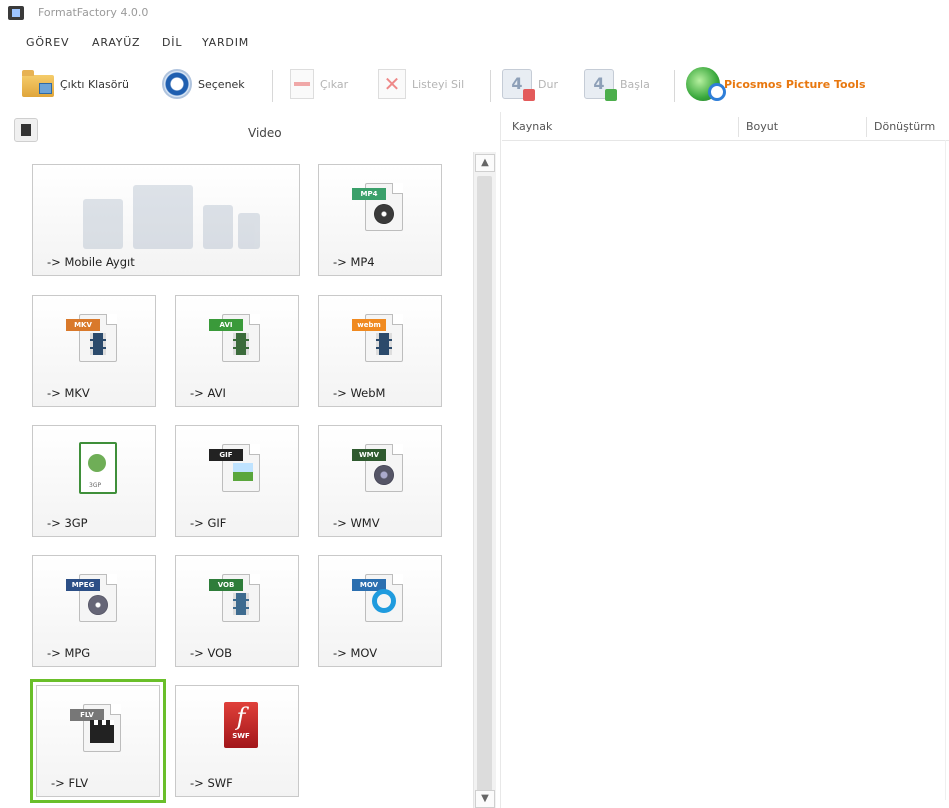  I want to click on file-tag: webm, so click(369, 325).